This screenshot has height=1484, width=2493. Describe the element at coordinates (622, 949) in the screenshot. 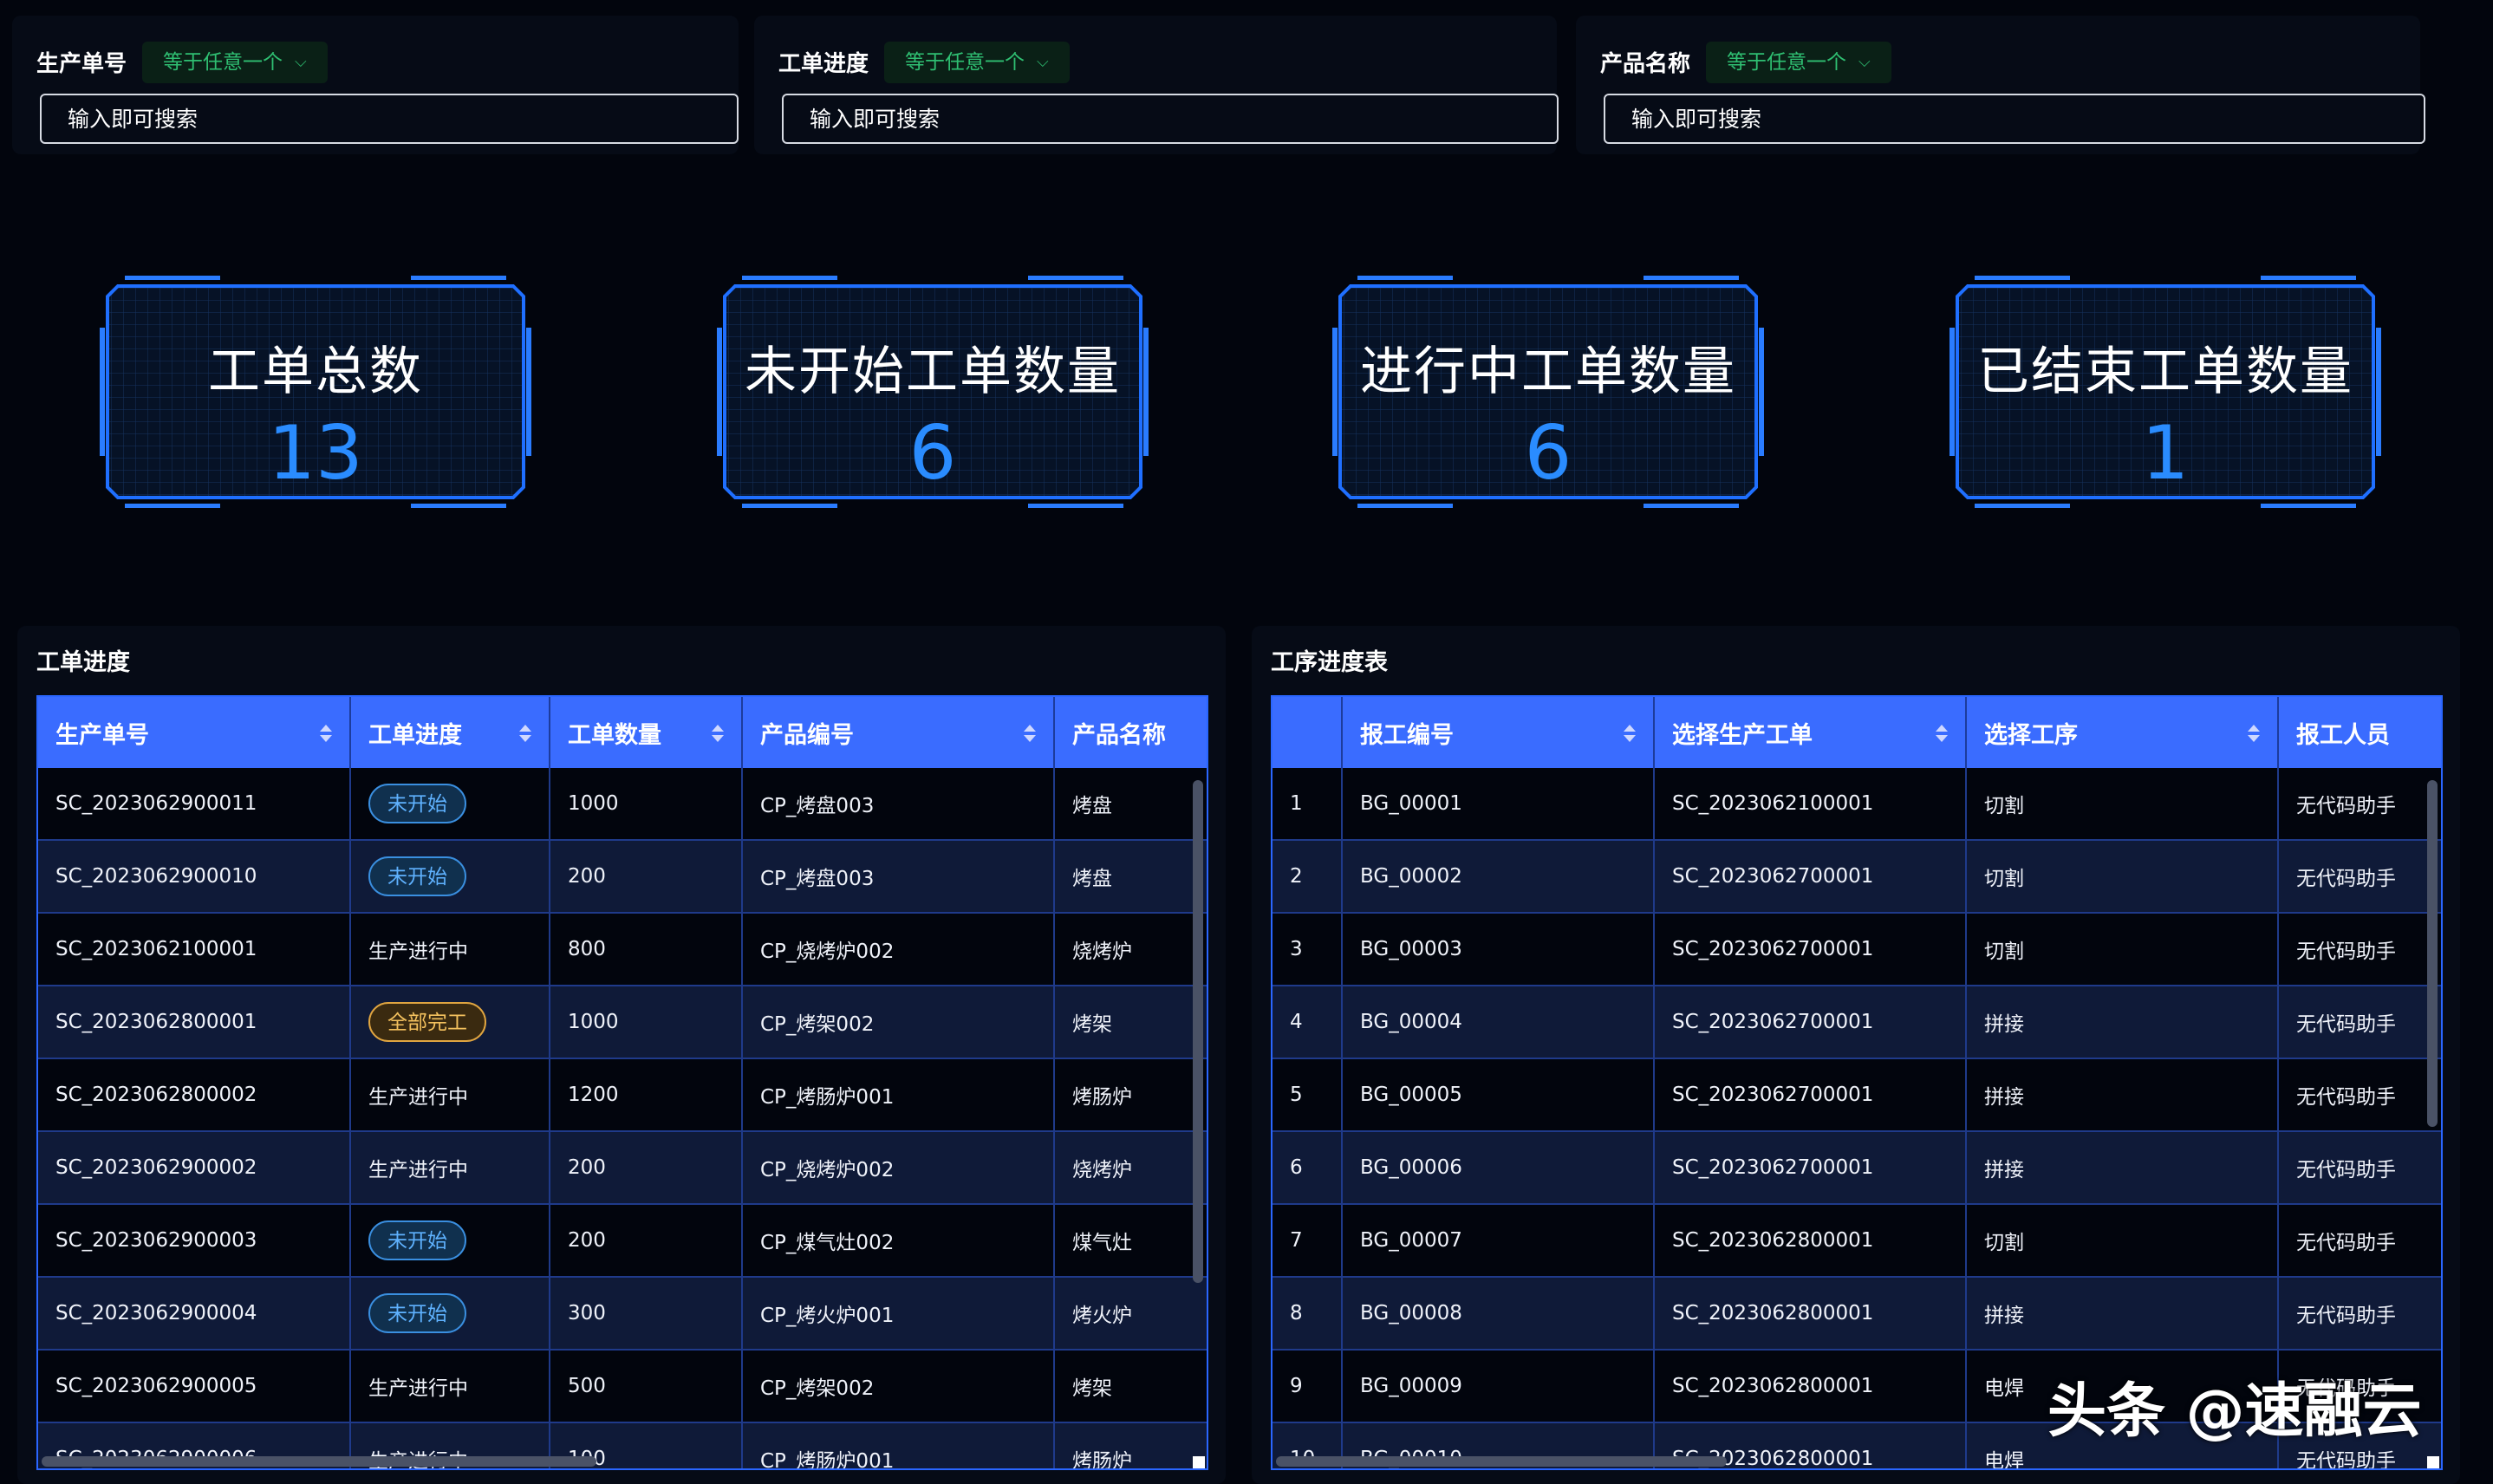

I see `table-row: SC_2023062100001 生产进行中 800 CP_烧烤炉002 烧烤炉` at that location.